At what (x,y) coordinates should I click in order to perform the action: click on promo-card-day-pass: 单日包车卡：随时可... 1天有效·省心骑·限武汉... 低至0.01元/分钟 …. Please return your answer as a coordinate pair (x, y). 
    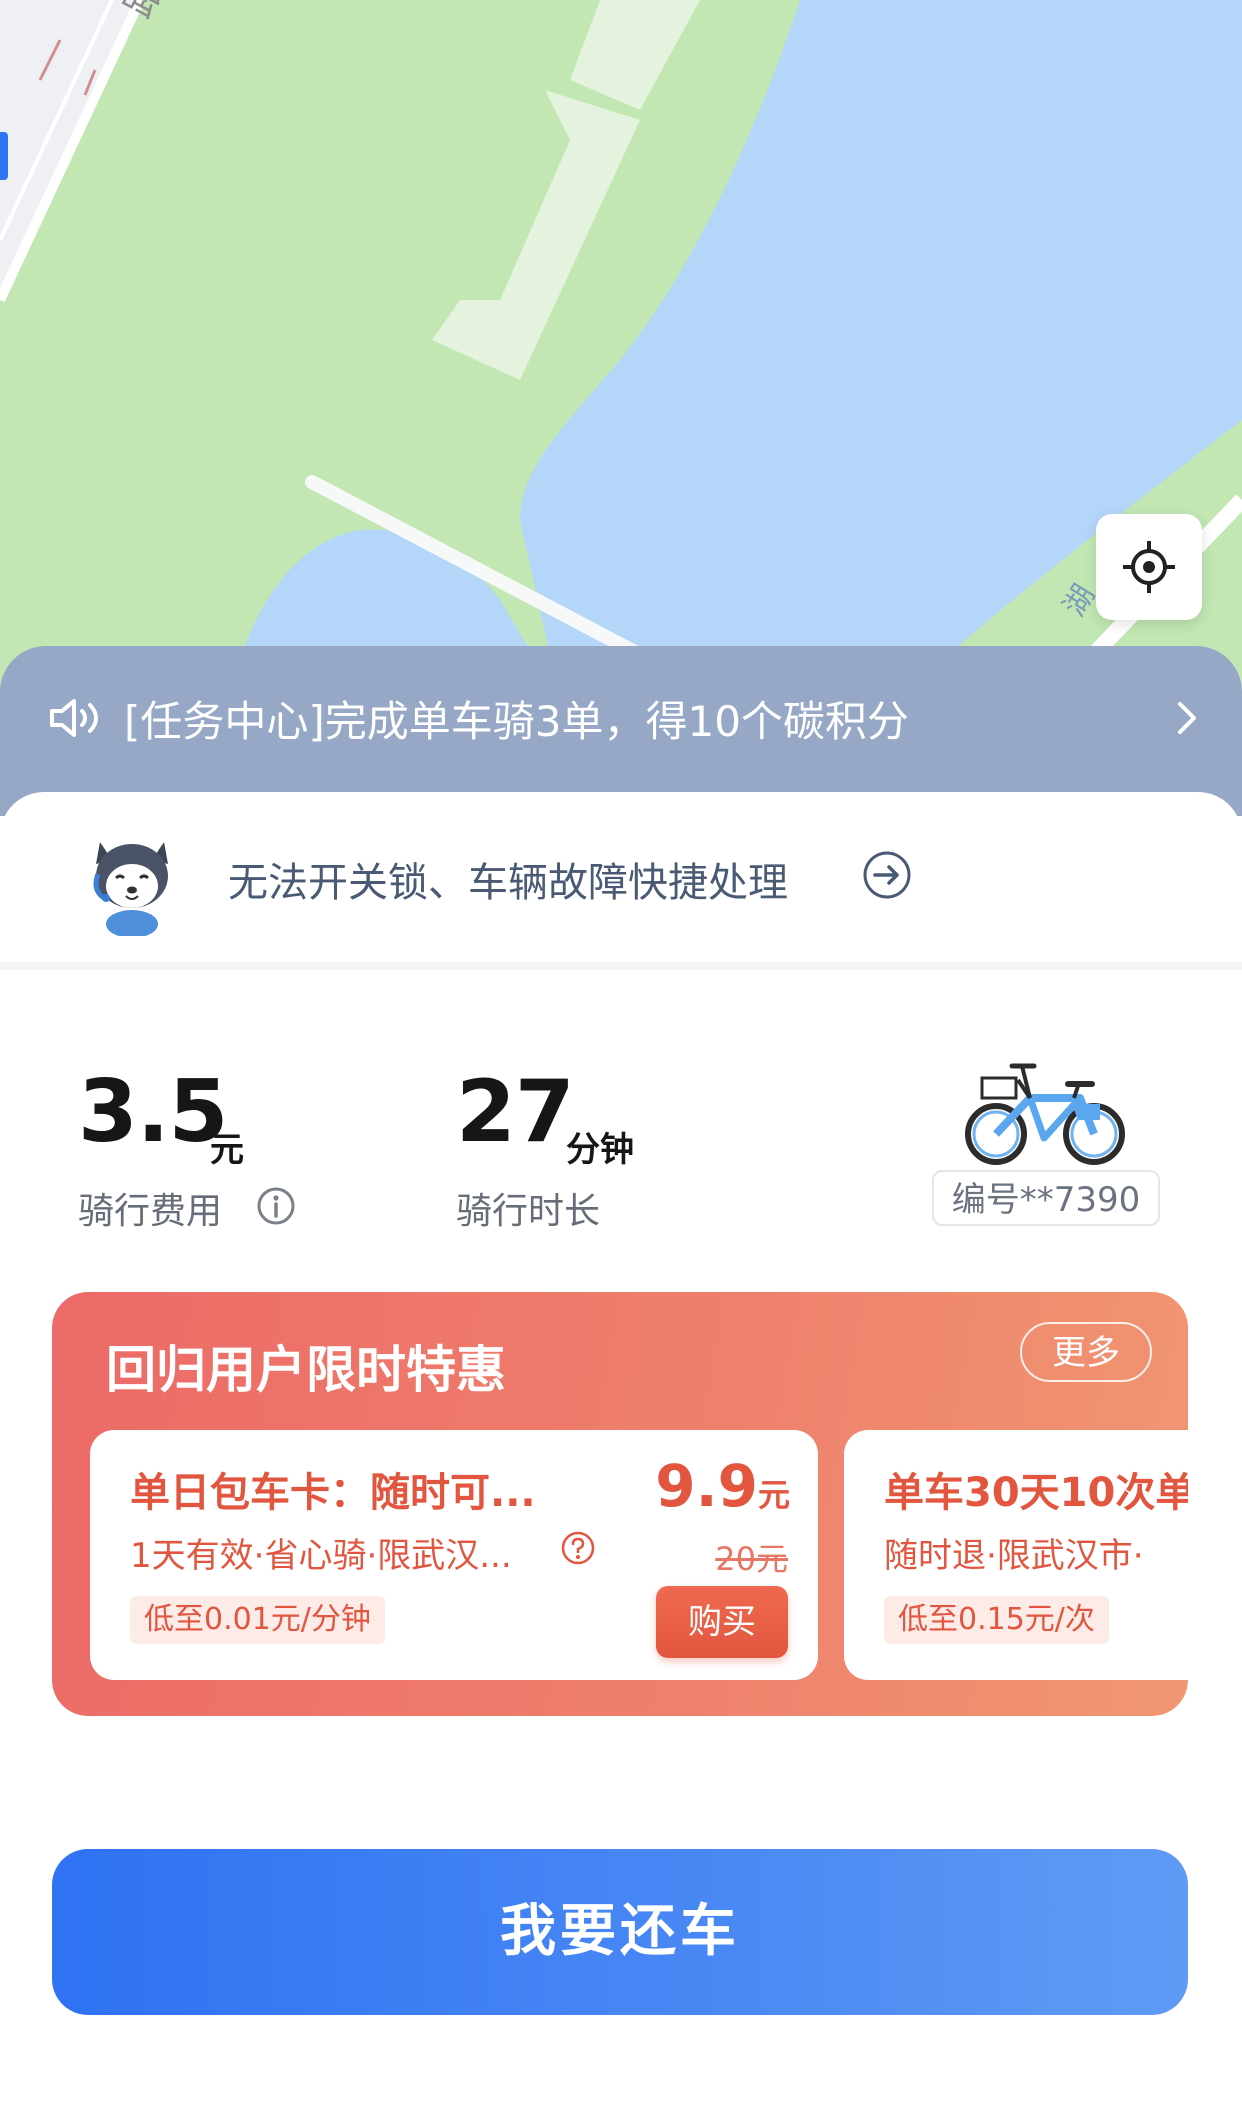
    Looking at the image, I should click on (454, 1555).